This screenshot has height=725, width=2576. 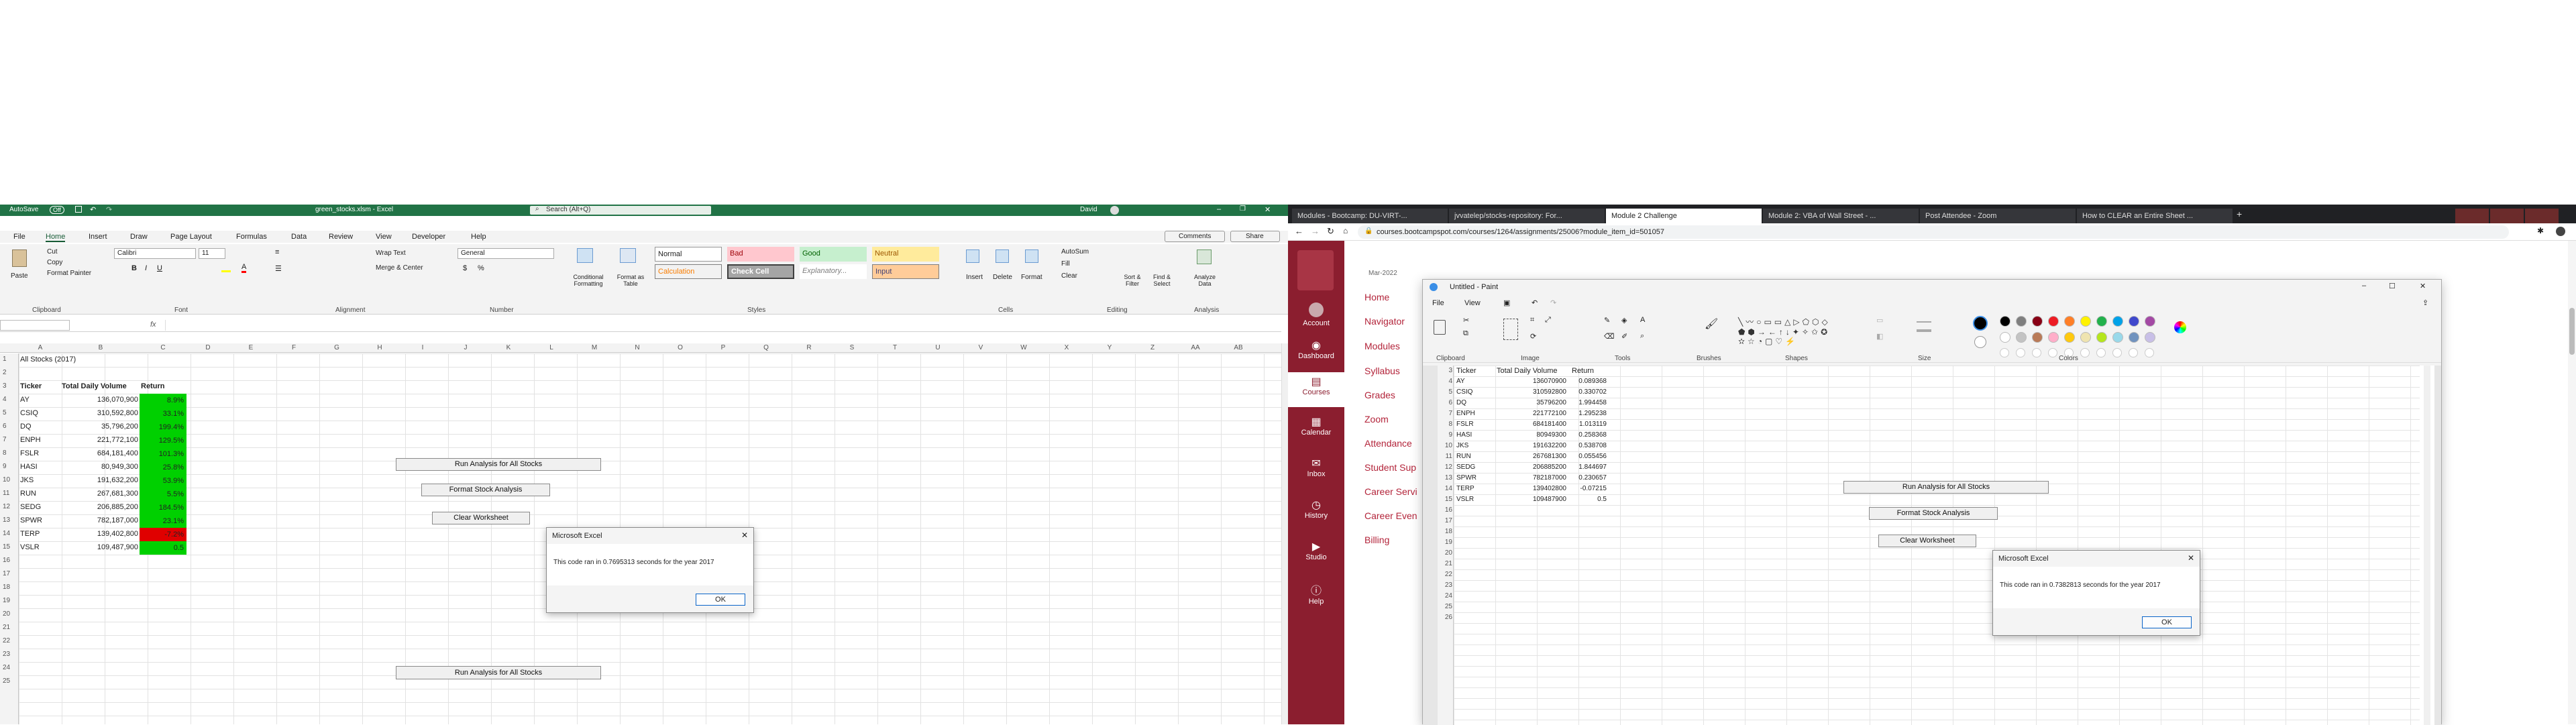 What do you see at coordinates (1466, 320) in the screenshot?
I see `cut-tool-icon: ✂` at bounding box center [1466, 320].